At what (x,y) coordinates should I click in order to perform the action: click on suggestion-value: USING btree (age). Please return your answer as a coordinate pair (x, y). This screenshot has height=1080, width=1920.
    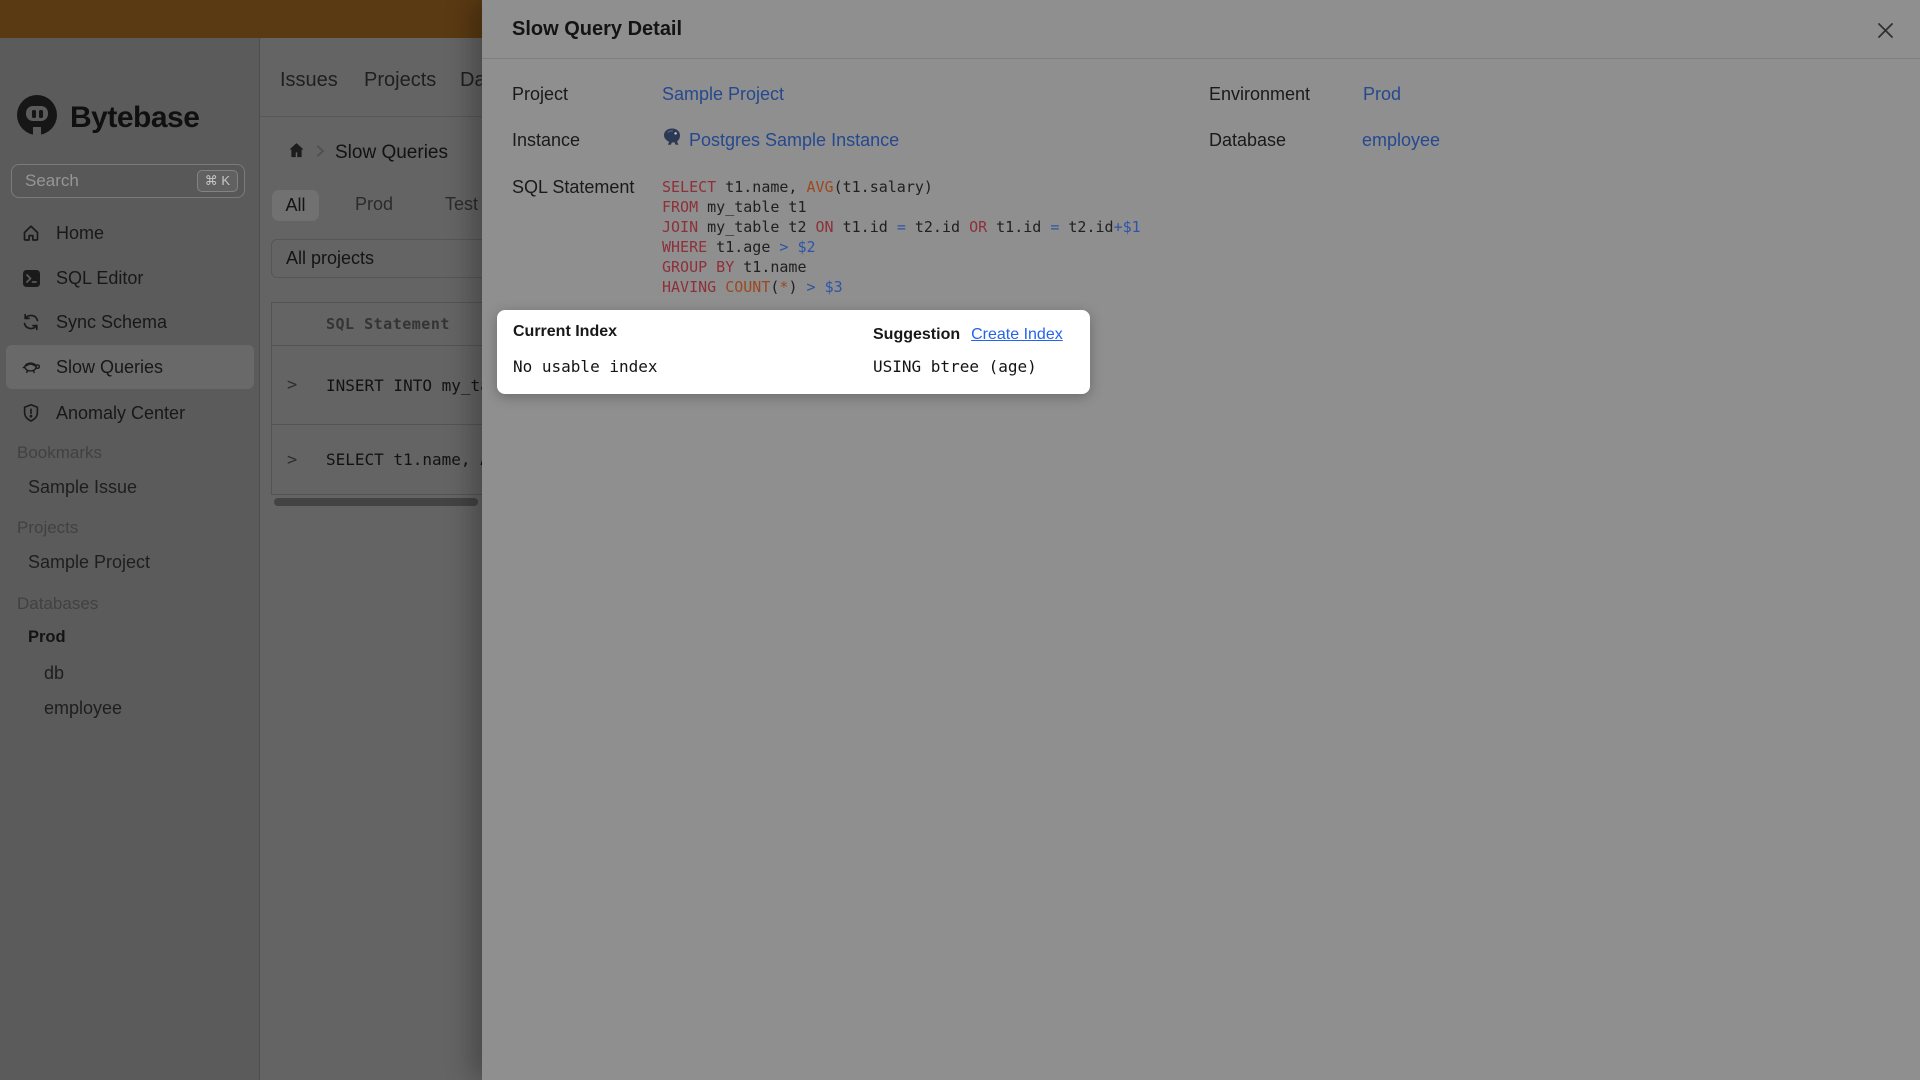
    Looking at the image, I should click on (955, 366).